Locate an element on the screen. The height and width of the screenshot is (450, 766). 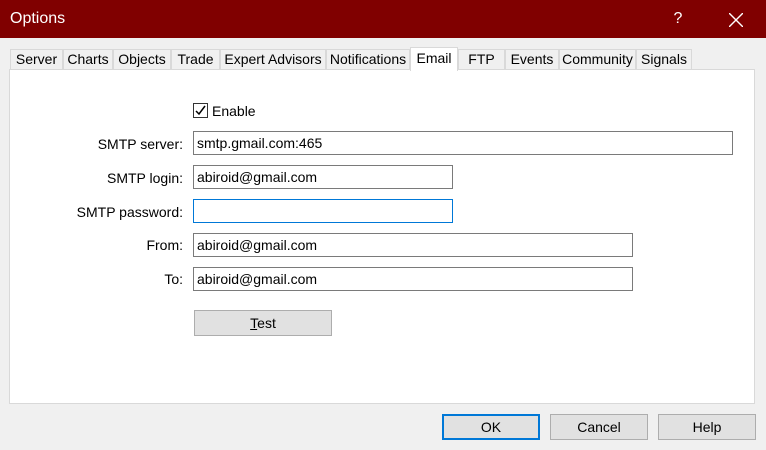
smtp-server-input: smtp.gmail.com:465 is located at coordinates (463, 143).